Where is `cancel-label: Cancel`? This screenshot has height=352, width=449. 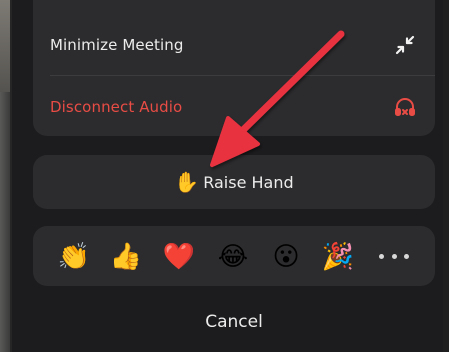
cancel-label: Cancel is located at coordinates (234, 322).